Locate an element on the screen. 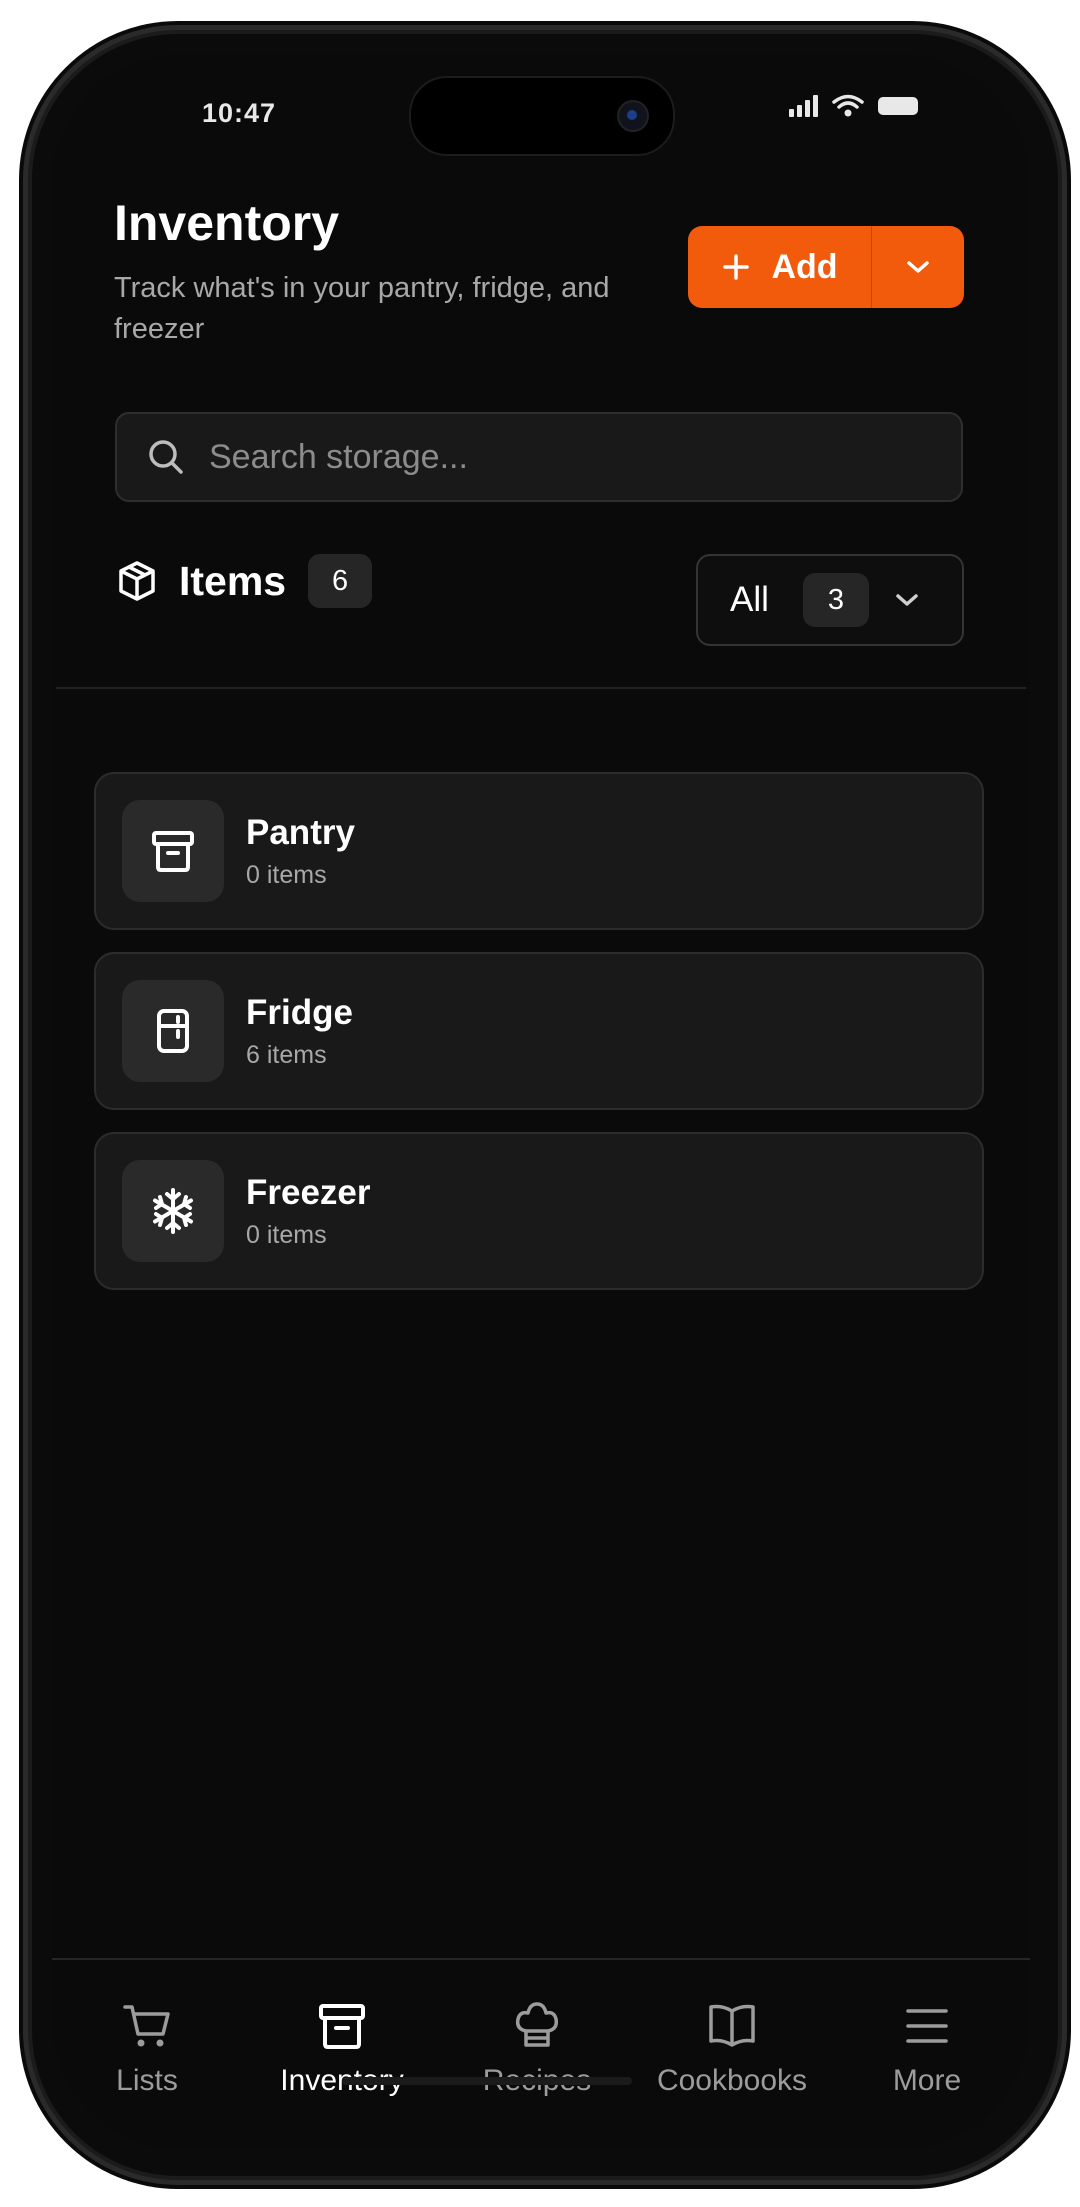 The height and width of the screenshot is (2207, 1080). add-button-label: Add is located at coordinates (804, 266).